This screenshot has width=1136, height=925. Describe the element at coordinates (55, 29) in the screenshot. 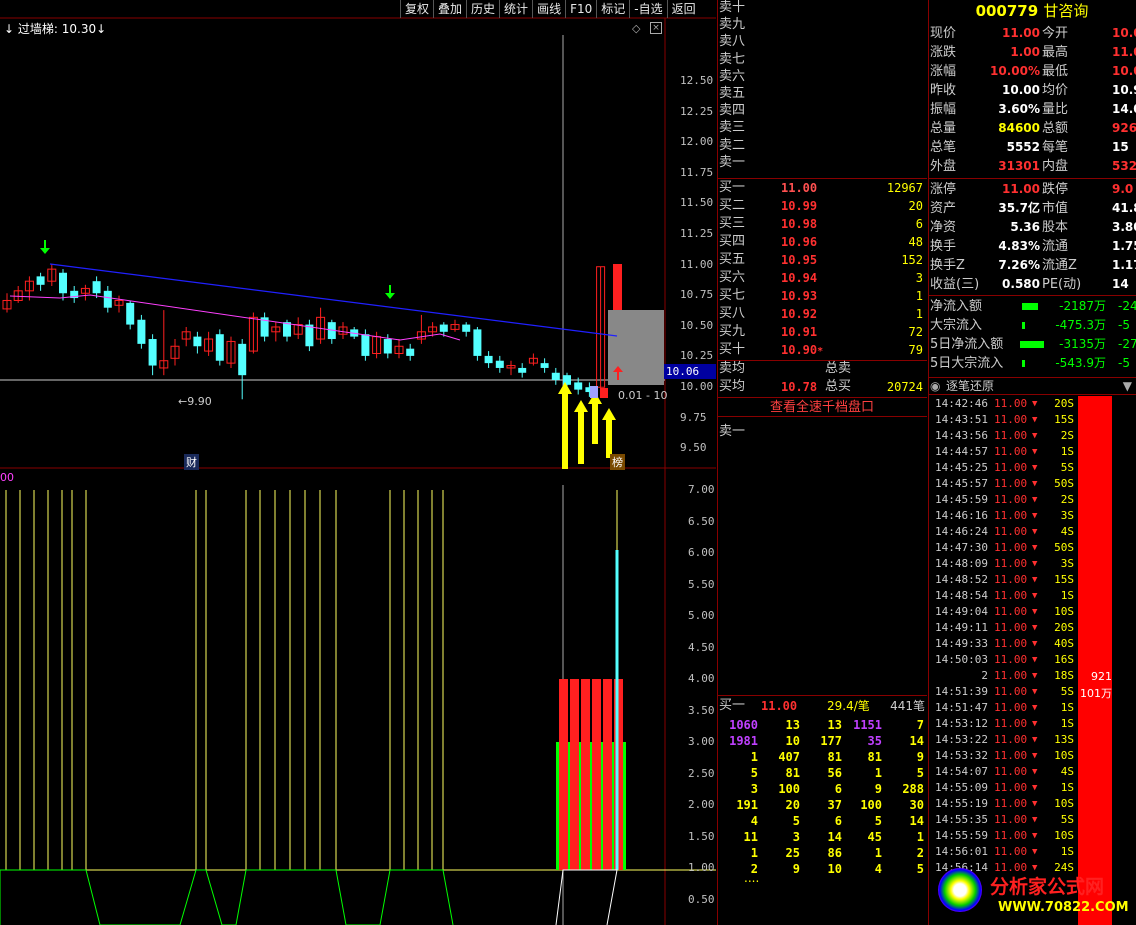

I see `formula-title: ↓ 过墙梯: 10.30↓` at that location.